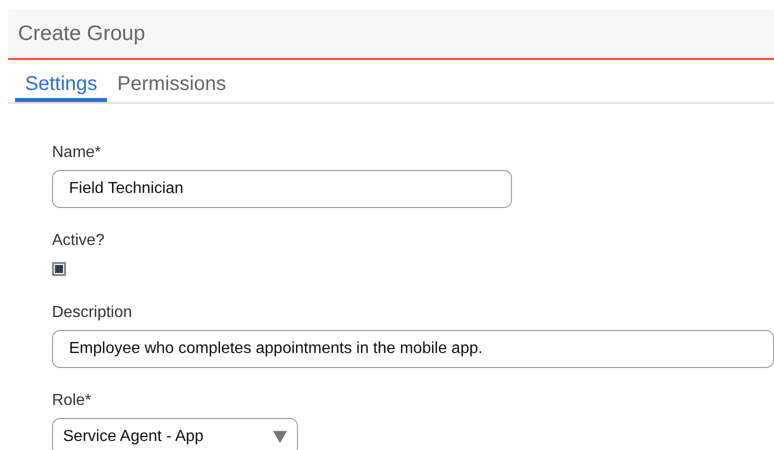  What do you see at coordinates (413, 349) in the screenshot?
I see `description-input: Employee who completes appointments in the mobile app.` at bounding box center [413, 349].